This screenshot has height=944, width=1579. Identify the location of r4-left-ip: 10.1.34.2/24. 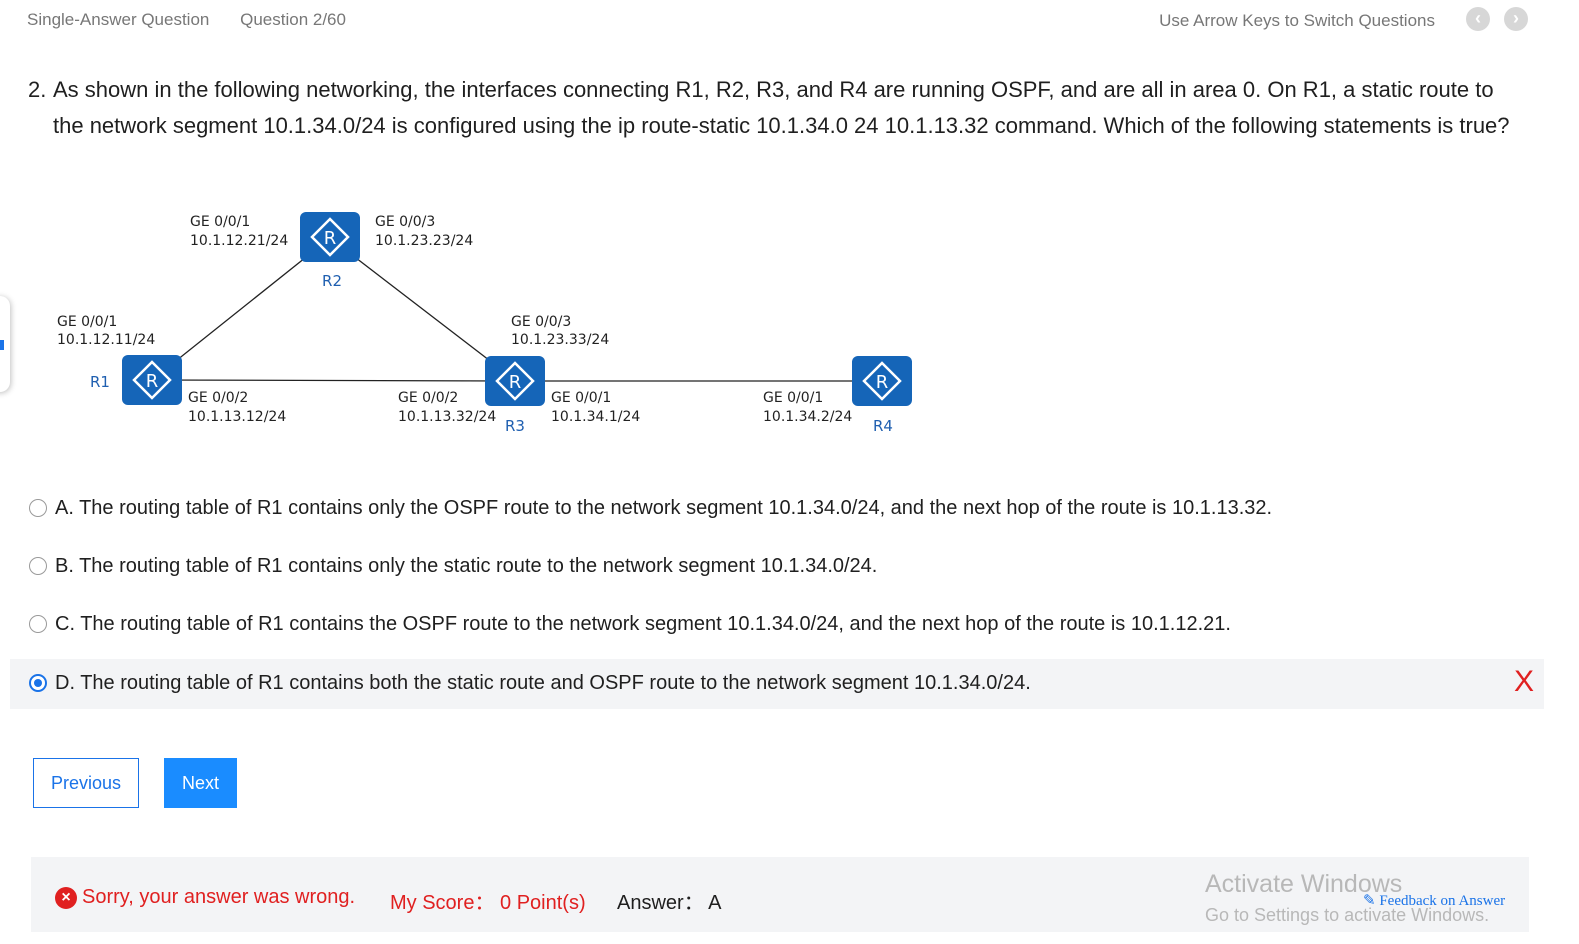
(807, 417).